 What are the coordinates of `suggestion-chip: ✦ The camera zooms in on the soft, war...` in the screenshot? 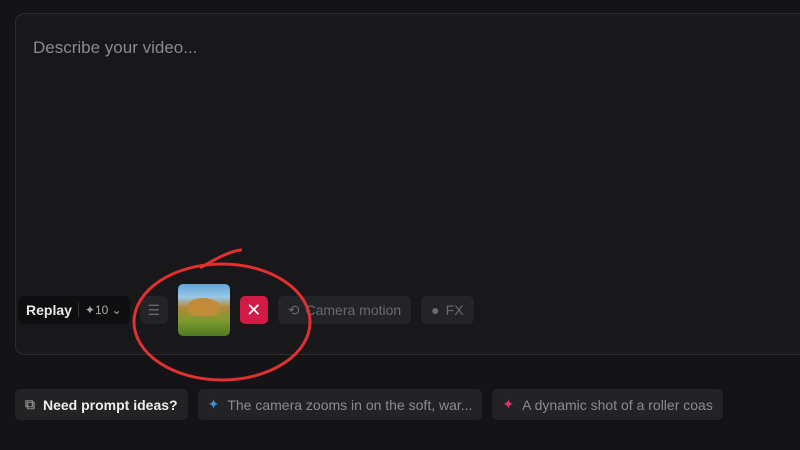 It's located at (340, 404).